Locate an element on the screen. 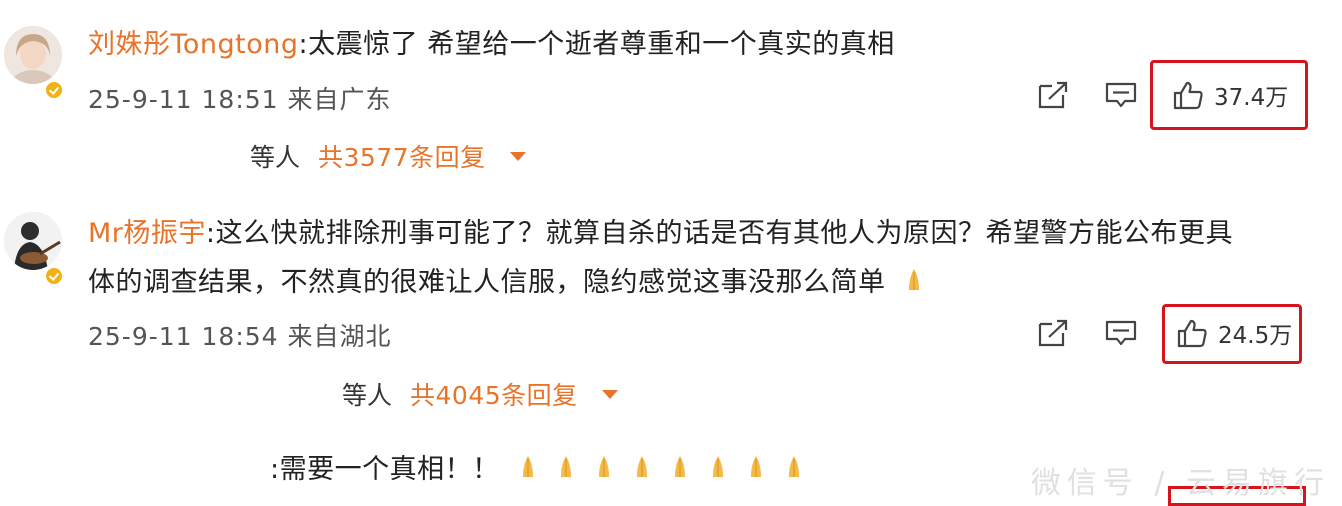 The height and width of the screenshot is (506, 1342). location: 来自广东 is located at coordinates (339, 99).